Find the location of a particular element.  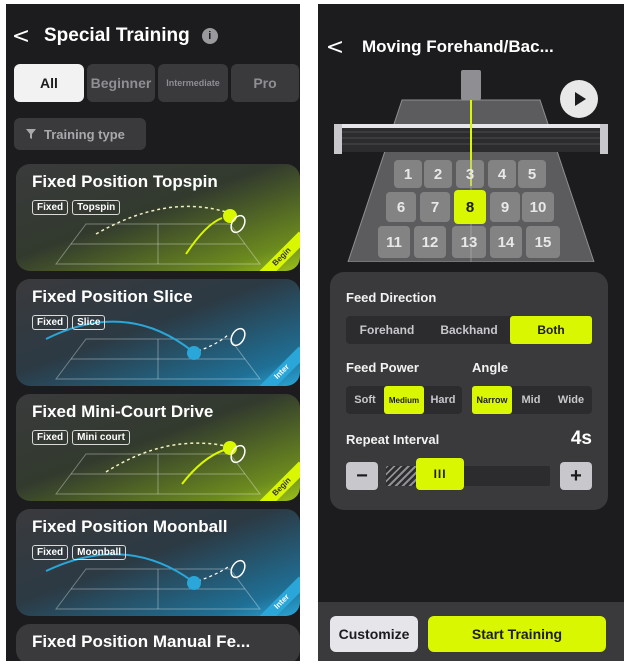

interval-slider-handle: III is located at coordinates (440, 474).